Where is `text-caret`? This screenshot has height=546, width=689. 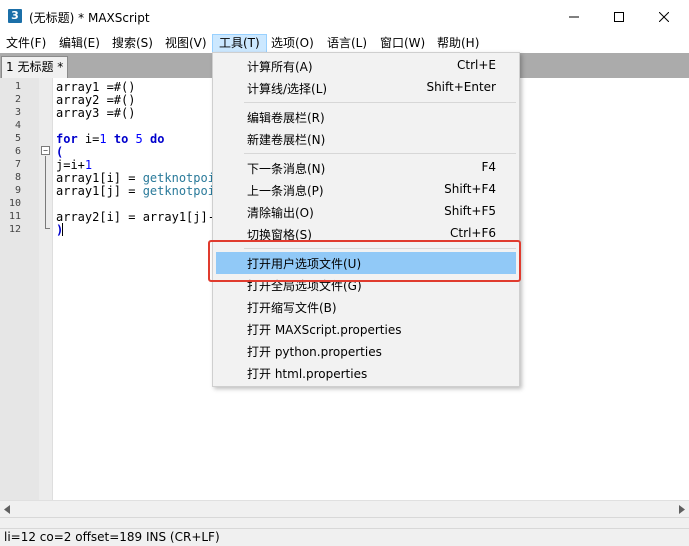
text-caret is located at coordinates (62, 229).